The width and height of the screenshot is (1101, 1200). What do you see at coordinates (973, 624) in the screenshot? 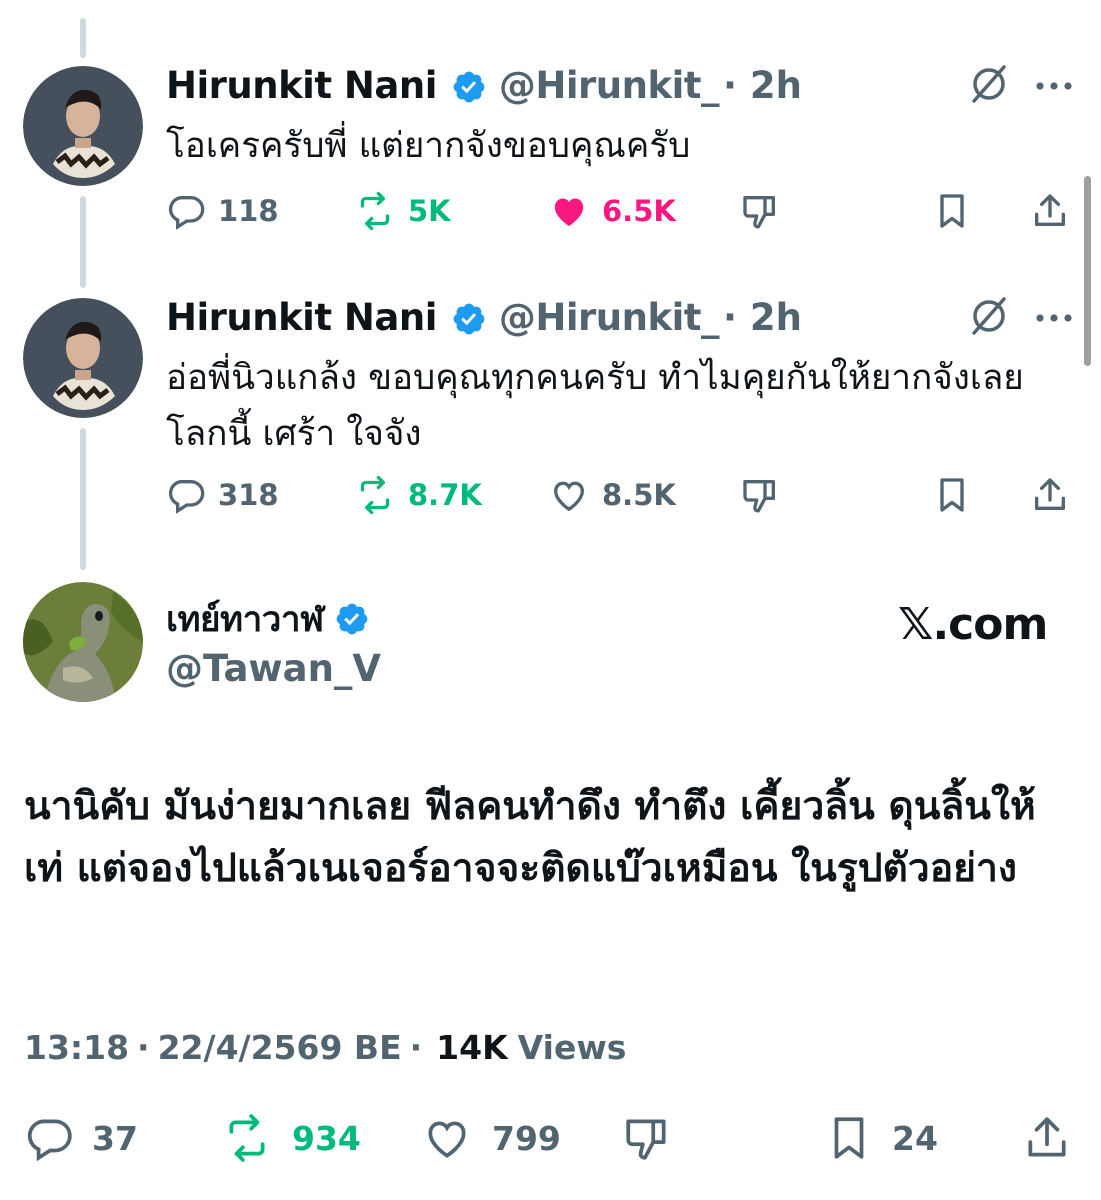
I see `source-label: 𝕏.com` at bounding box center [973, 624].